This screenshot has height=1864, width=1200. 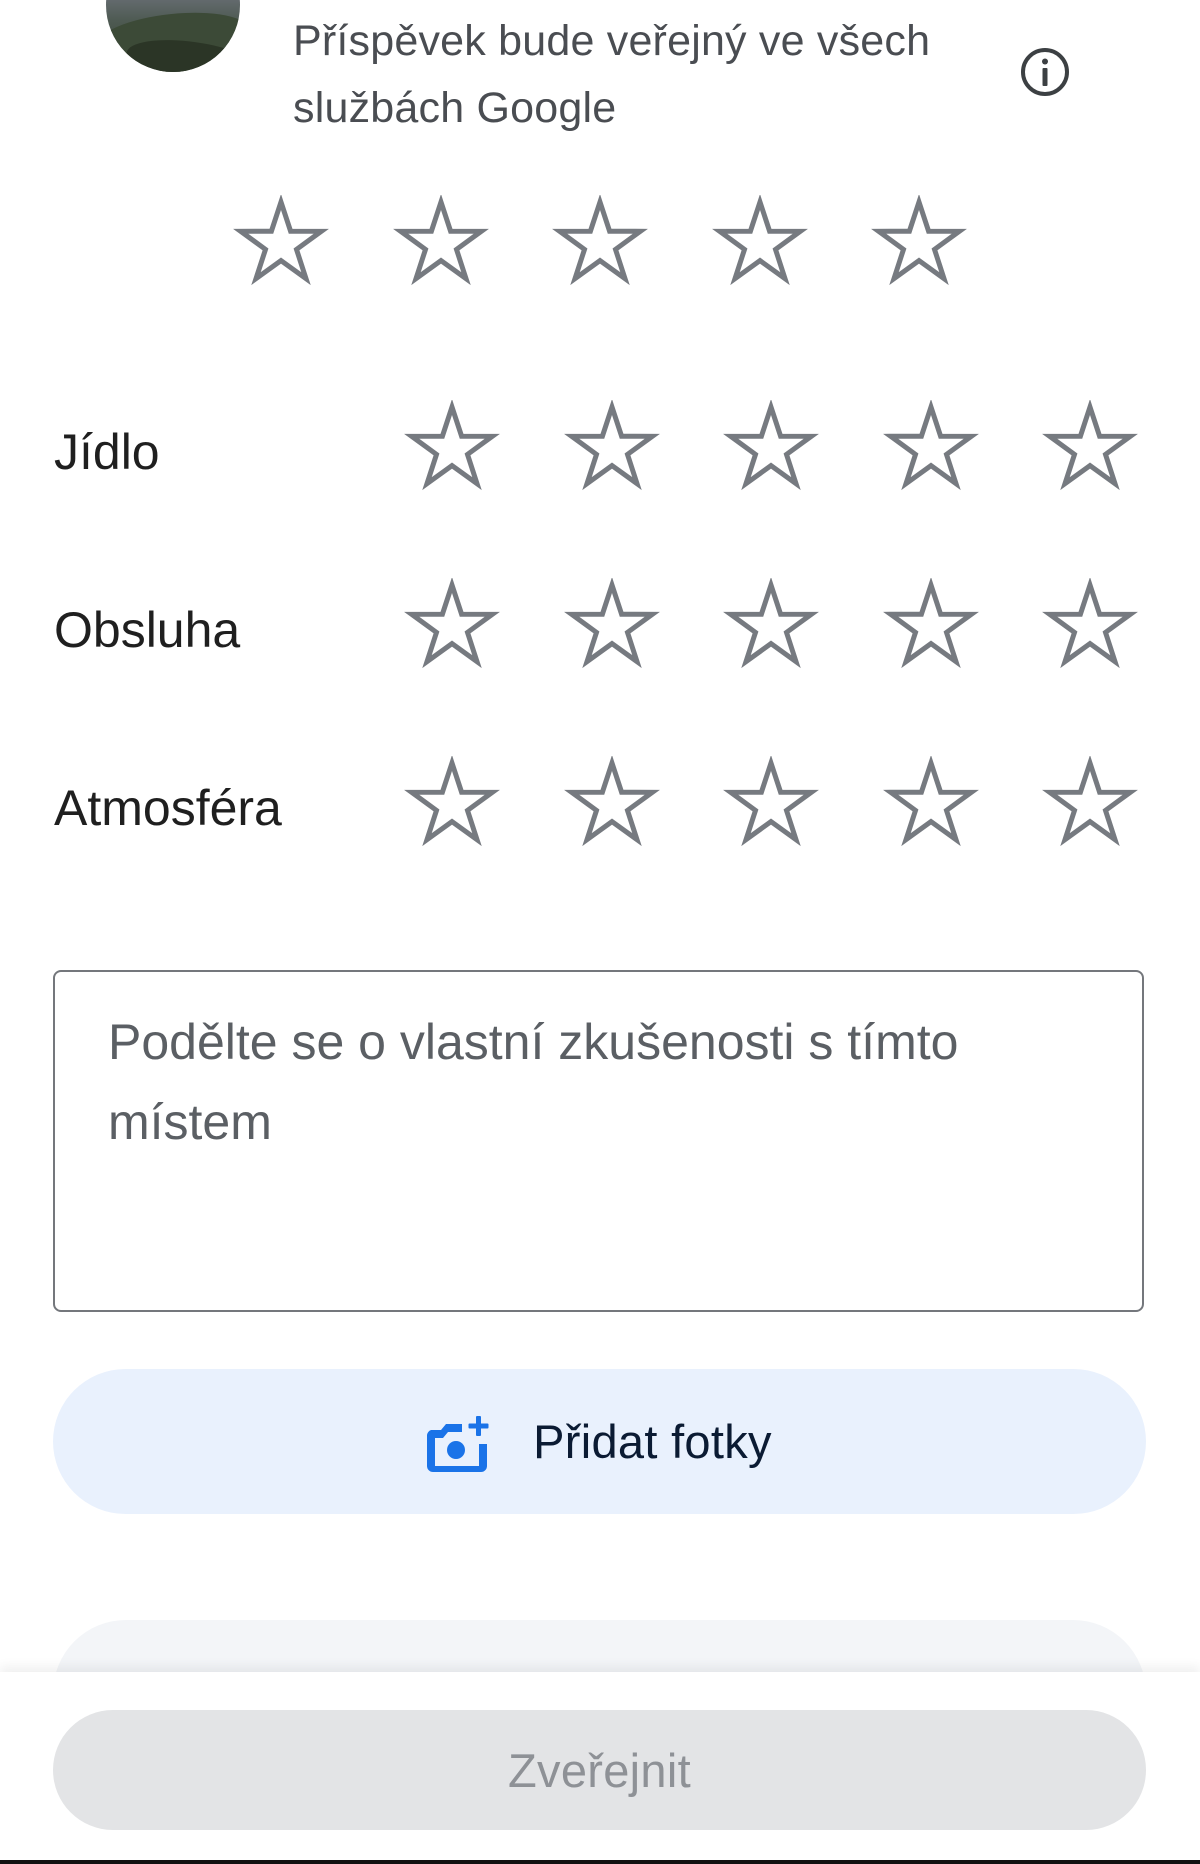 I want to click on aspect-rating-food: Jídlo, so click(x=600, y=450).